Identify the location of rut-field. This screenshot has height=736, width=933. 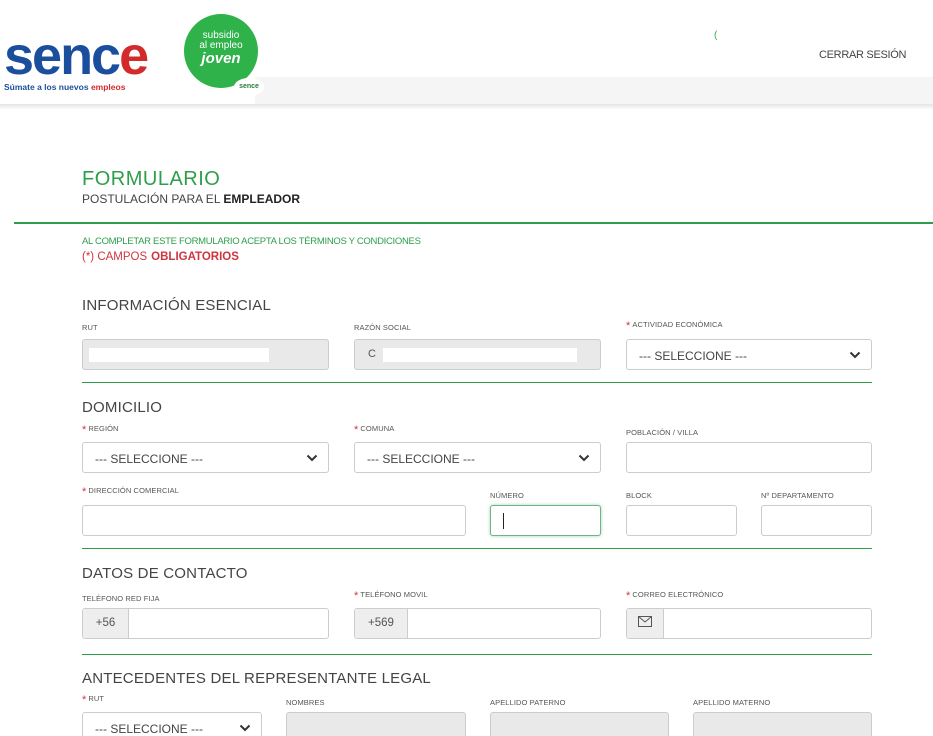
(205, 354).